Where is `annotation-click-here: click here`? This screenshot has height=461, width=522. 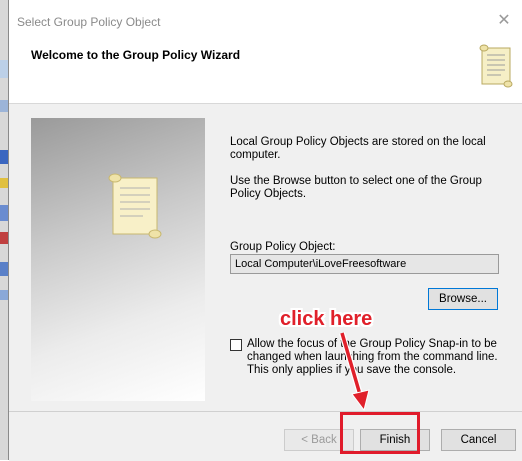 annotation-click-here: click here is located at coordinates (326, 319).